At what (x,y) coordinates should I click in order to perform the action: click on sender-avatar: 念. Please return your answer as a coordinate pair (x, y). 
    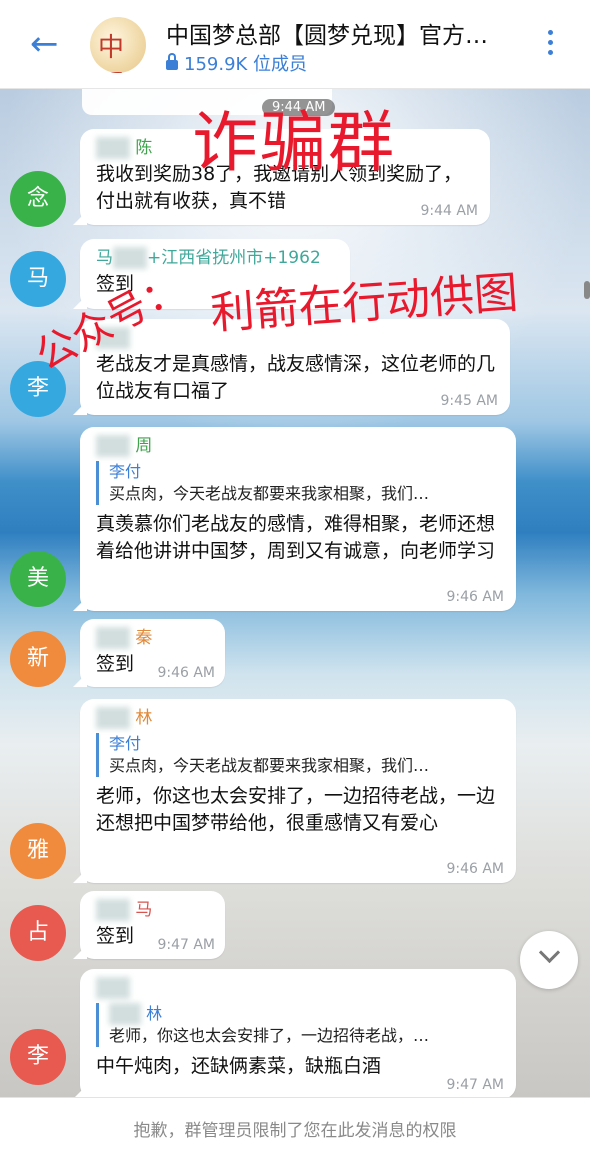
    Looking at the image, I should click on (38, 199).